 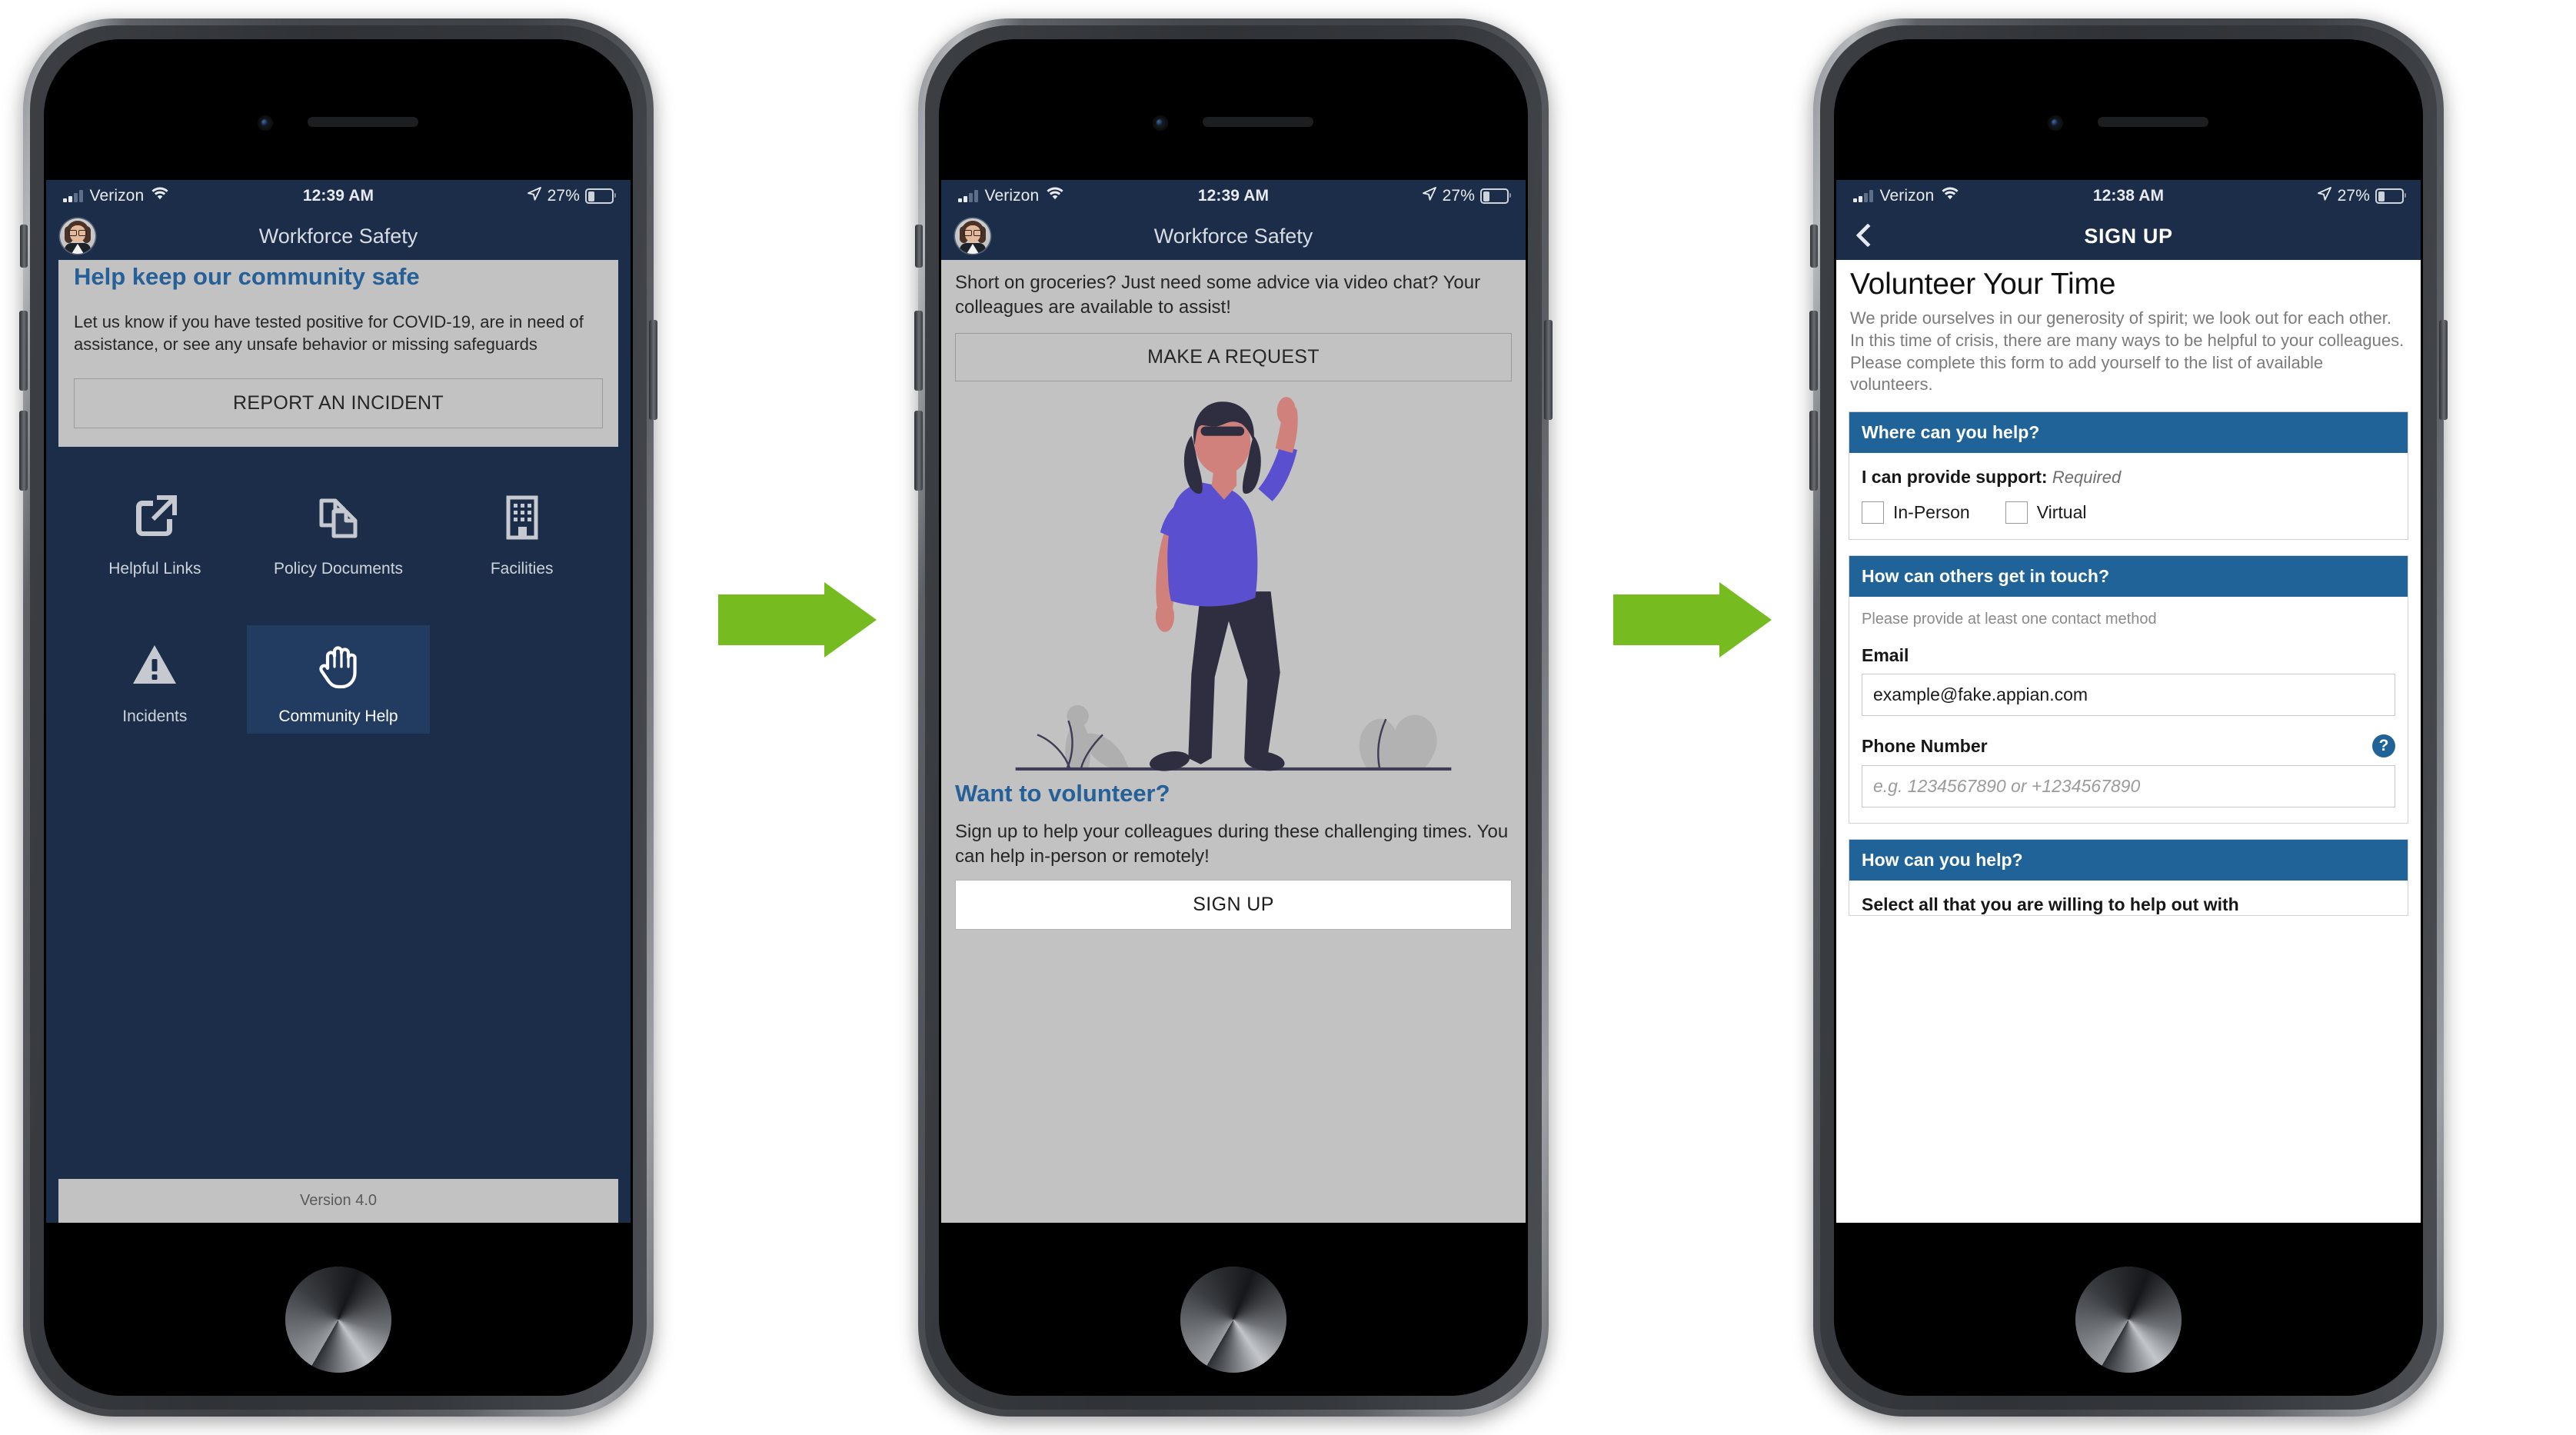 What do you see at coordinates (1932, 512) in the screenshot?
I see `checkbox-label: In-Person` at bounding box center [1932, 512].